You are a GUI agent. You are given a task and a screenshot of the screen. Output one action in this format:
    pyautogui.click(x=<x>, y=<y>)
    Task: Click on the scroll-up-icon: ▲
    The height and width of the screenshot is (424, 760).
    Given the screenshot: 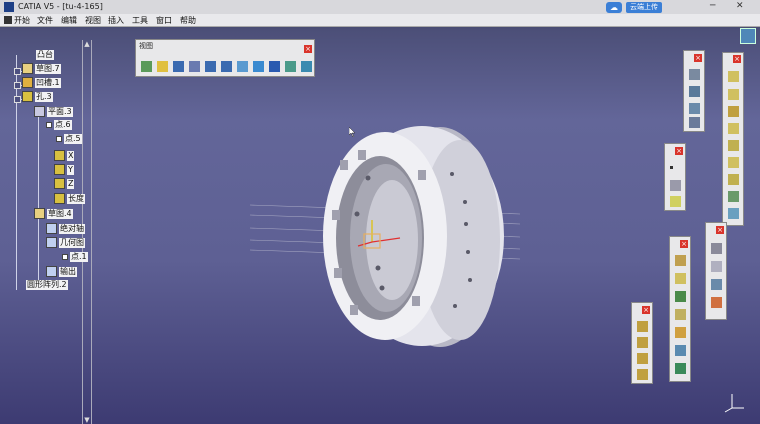 What is the action you would take?
    pyautogui.click(x=87, y=44)
    